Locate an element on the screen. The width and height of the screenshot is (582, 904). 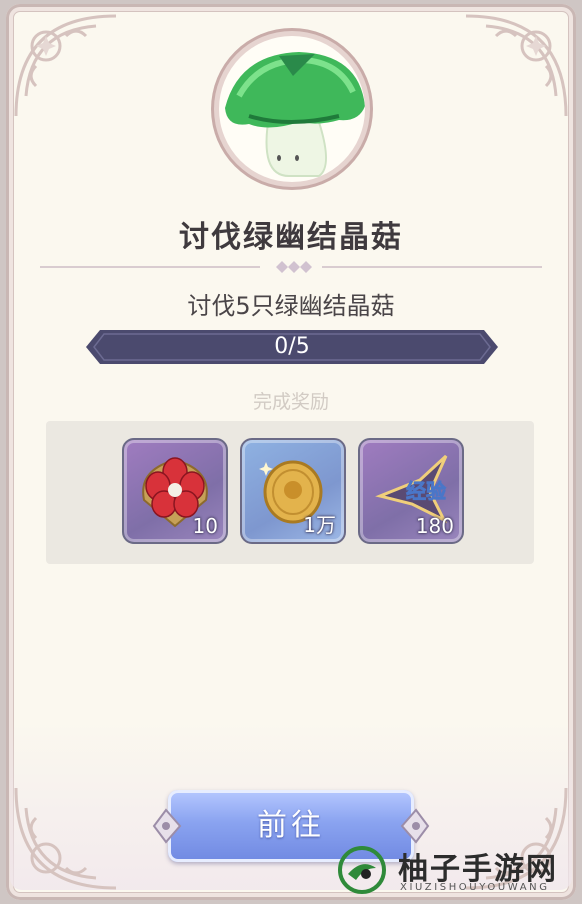
quest-description: 讨伐5只绿幽结晶菇 is located at coordinates (291, 306).